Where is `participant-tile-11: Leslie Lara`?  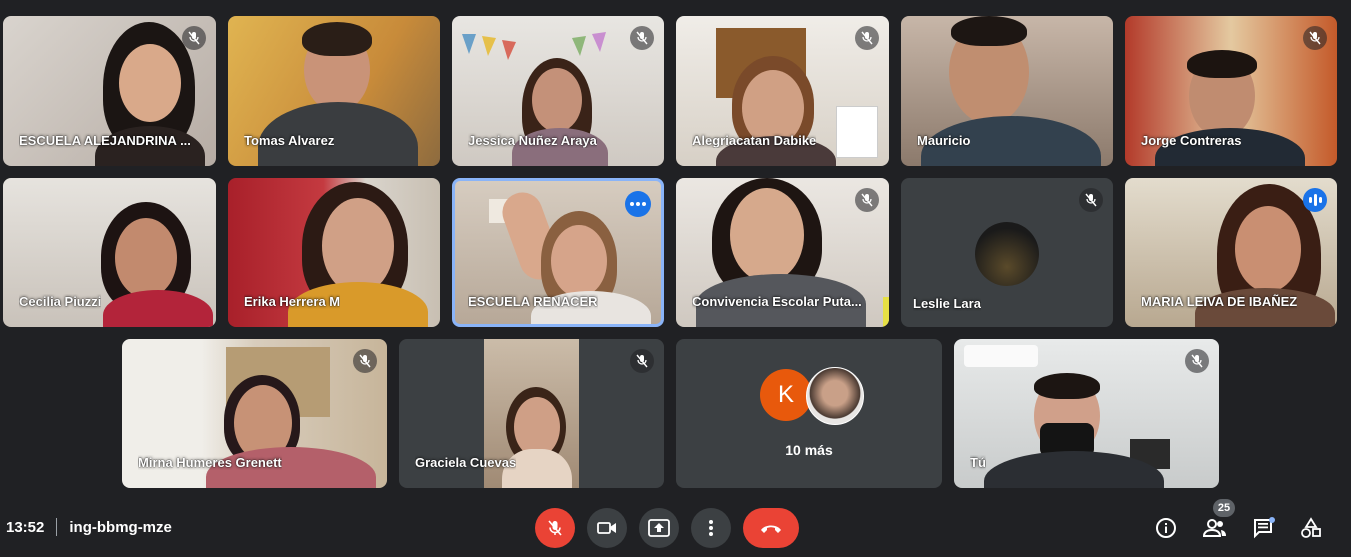 participant-tile-11: Leslie Lara is located at coordinates (1007, 252).